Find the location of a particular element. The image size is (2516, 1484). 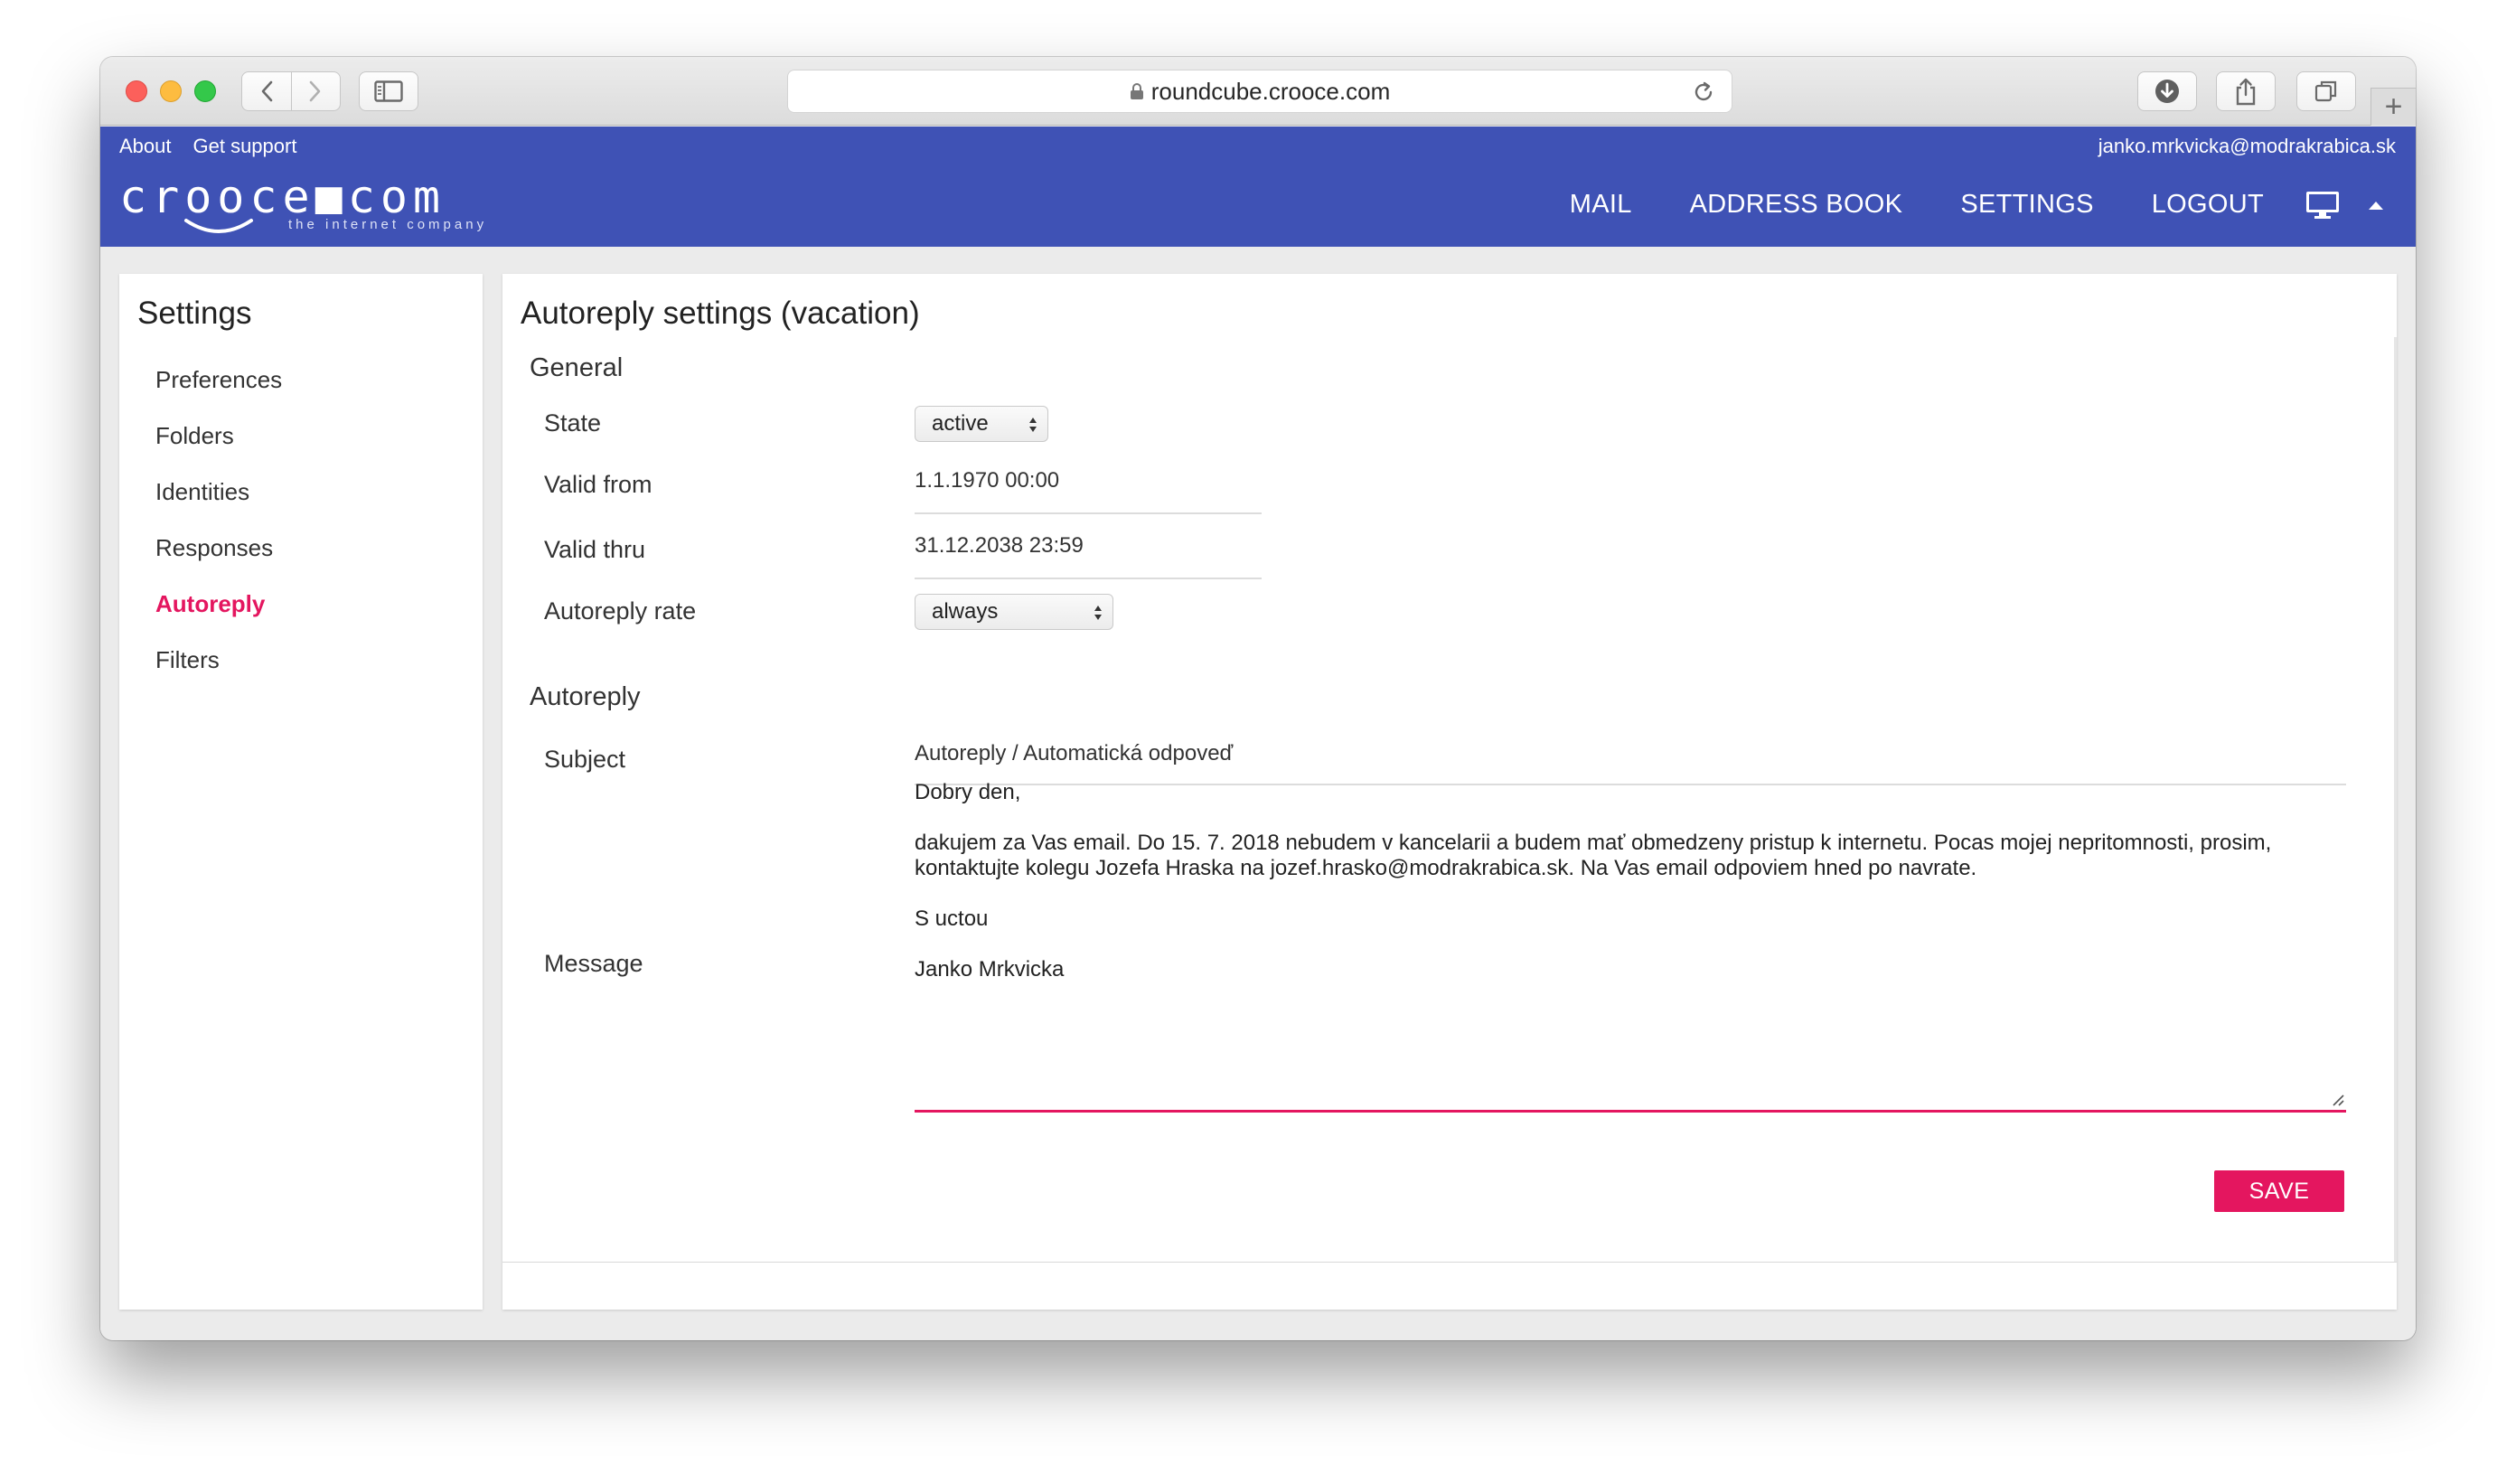

tabs-icon is located at coordinates (2325, 91).